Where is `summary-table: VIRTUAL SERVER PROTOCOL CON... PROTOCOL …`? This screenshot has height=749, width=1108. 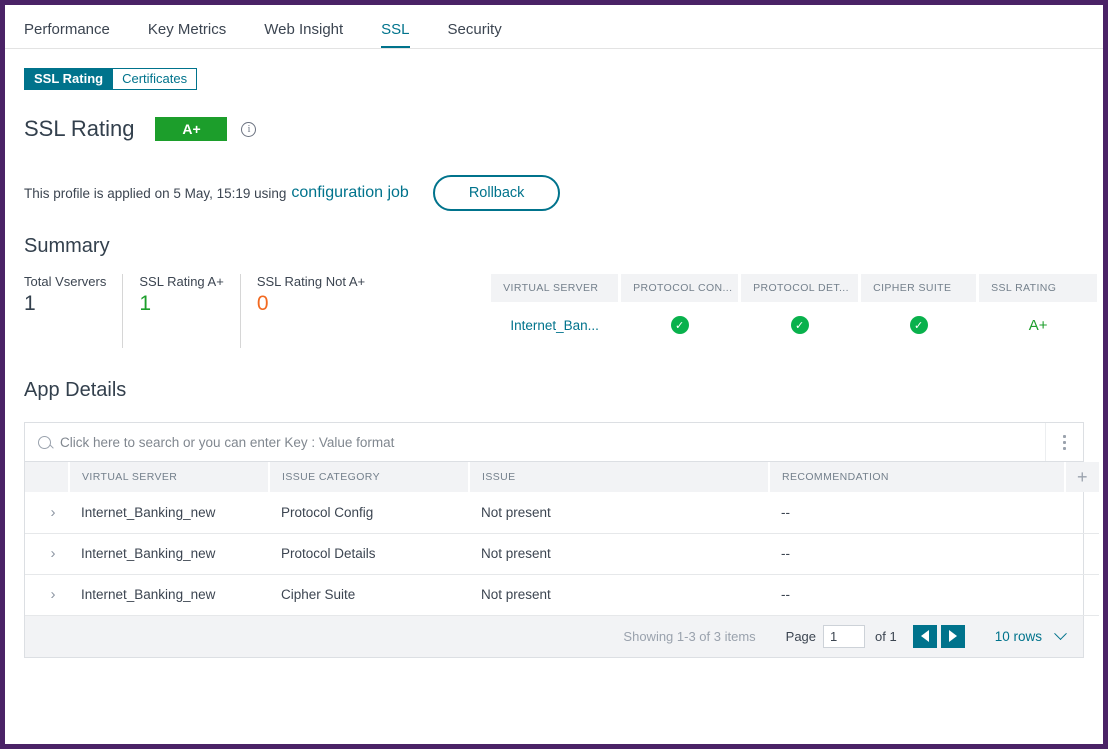 summary-table: VIRTUAL SERVER PROTOCOL CON... PROTOCOL … is located at coordinates (794, 311).